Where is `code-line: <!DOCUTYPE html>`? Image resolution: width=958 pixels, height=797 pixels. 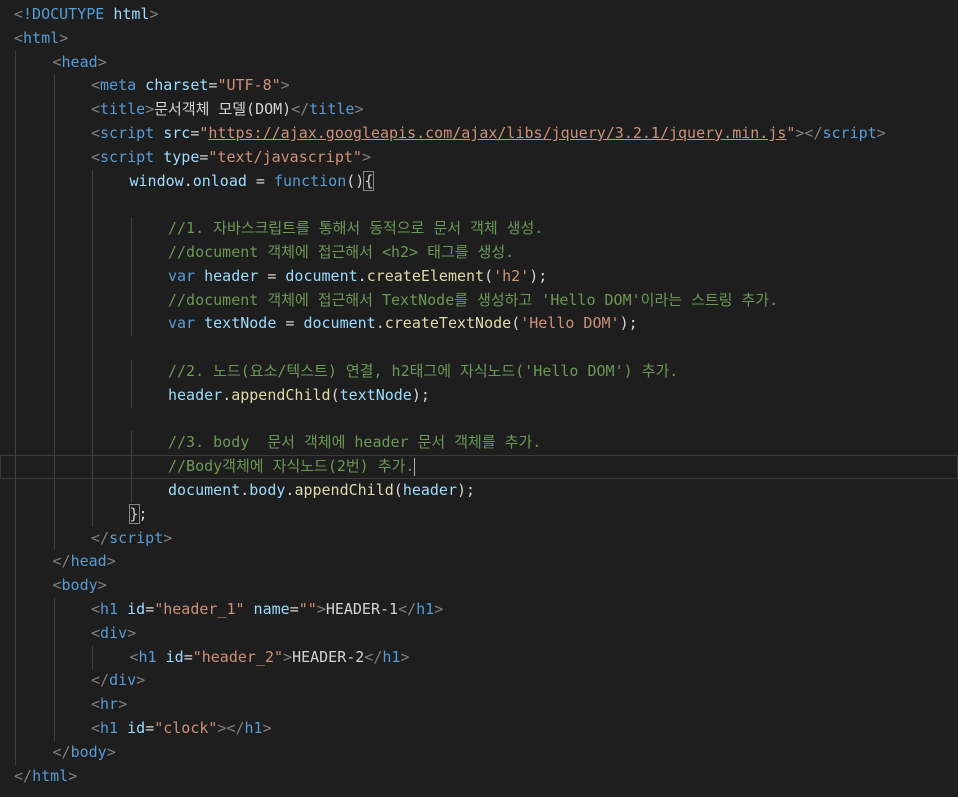
code-line: <!DOCUTYPE html> is located at coordinates (479, 15).